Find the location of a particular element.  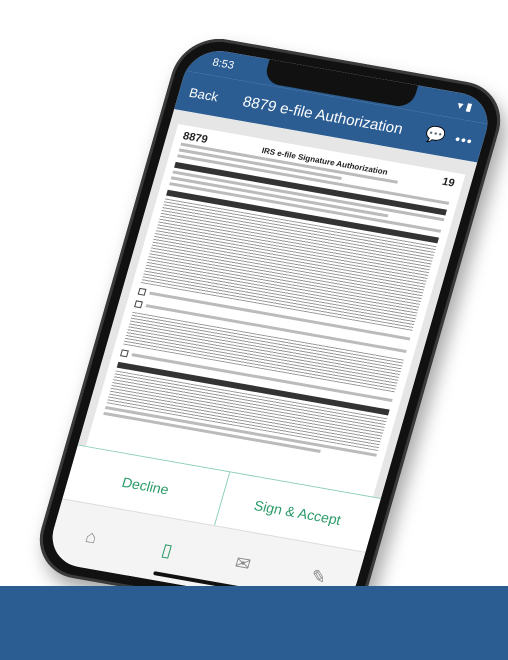

status-time: 8:53 is located at coordinates (223, 64).